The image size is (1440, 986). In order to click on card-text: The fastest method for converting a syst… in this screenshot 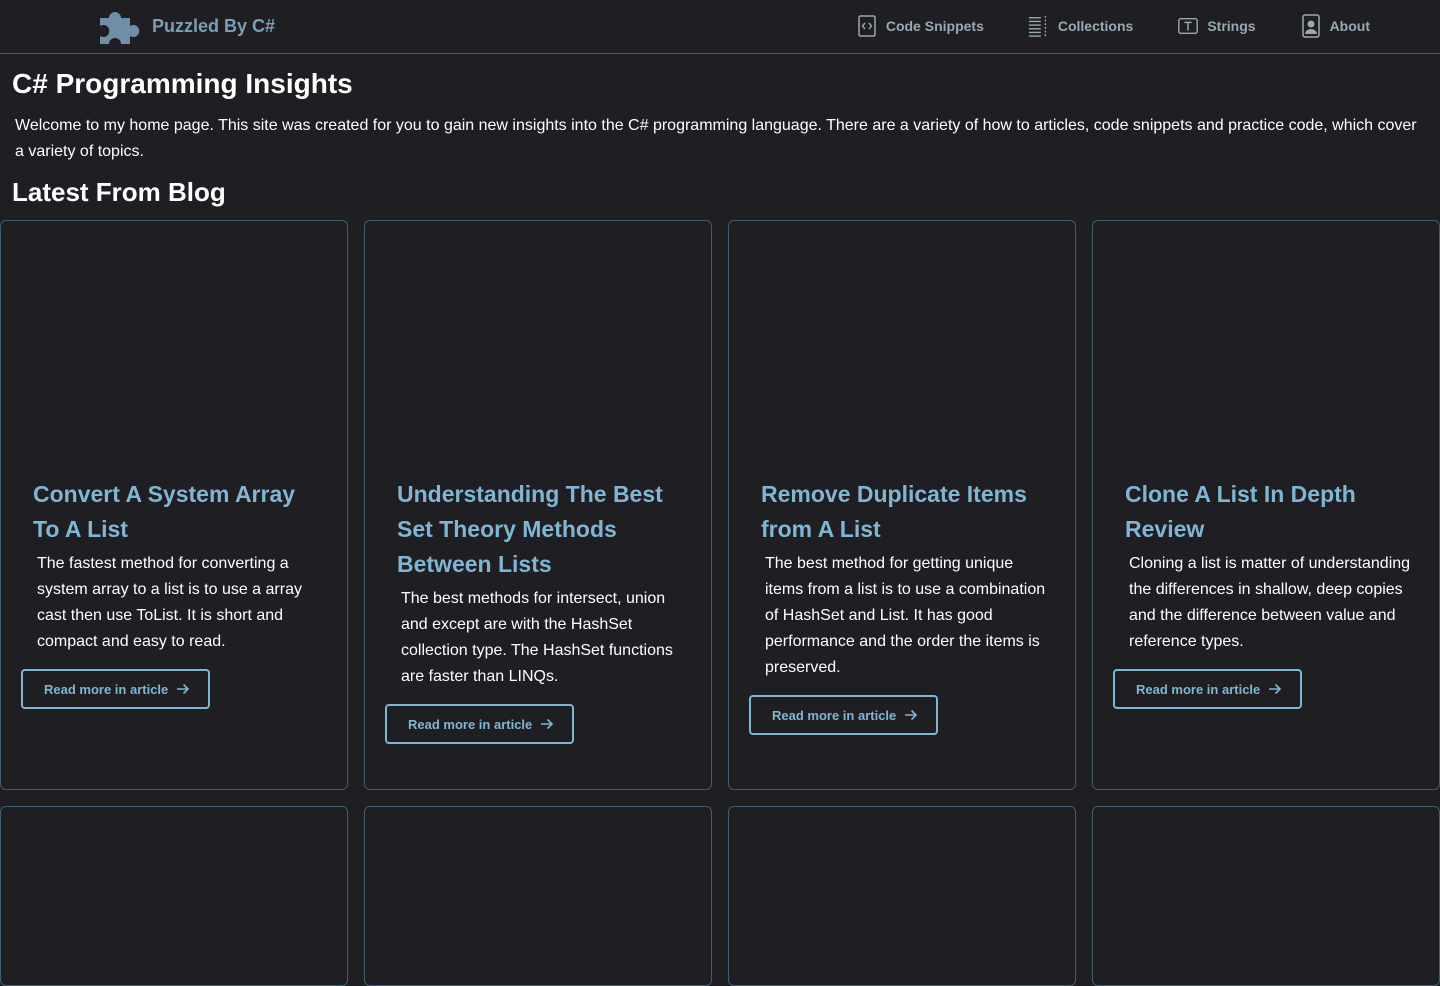, I will do `click(169, 602)`.